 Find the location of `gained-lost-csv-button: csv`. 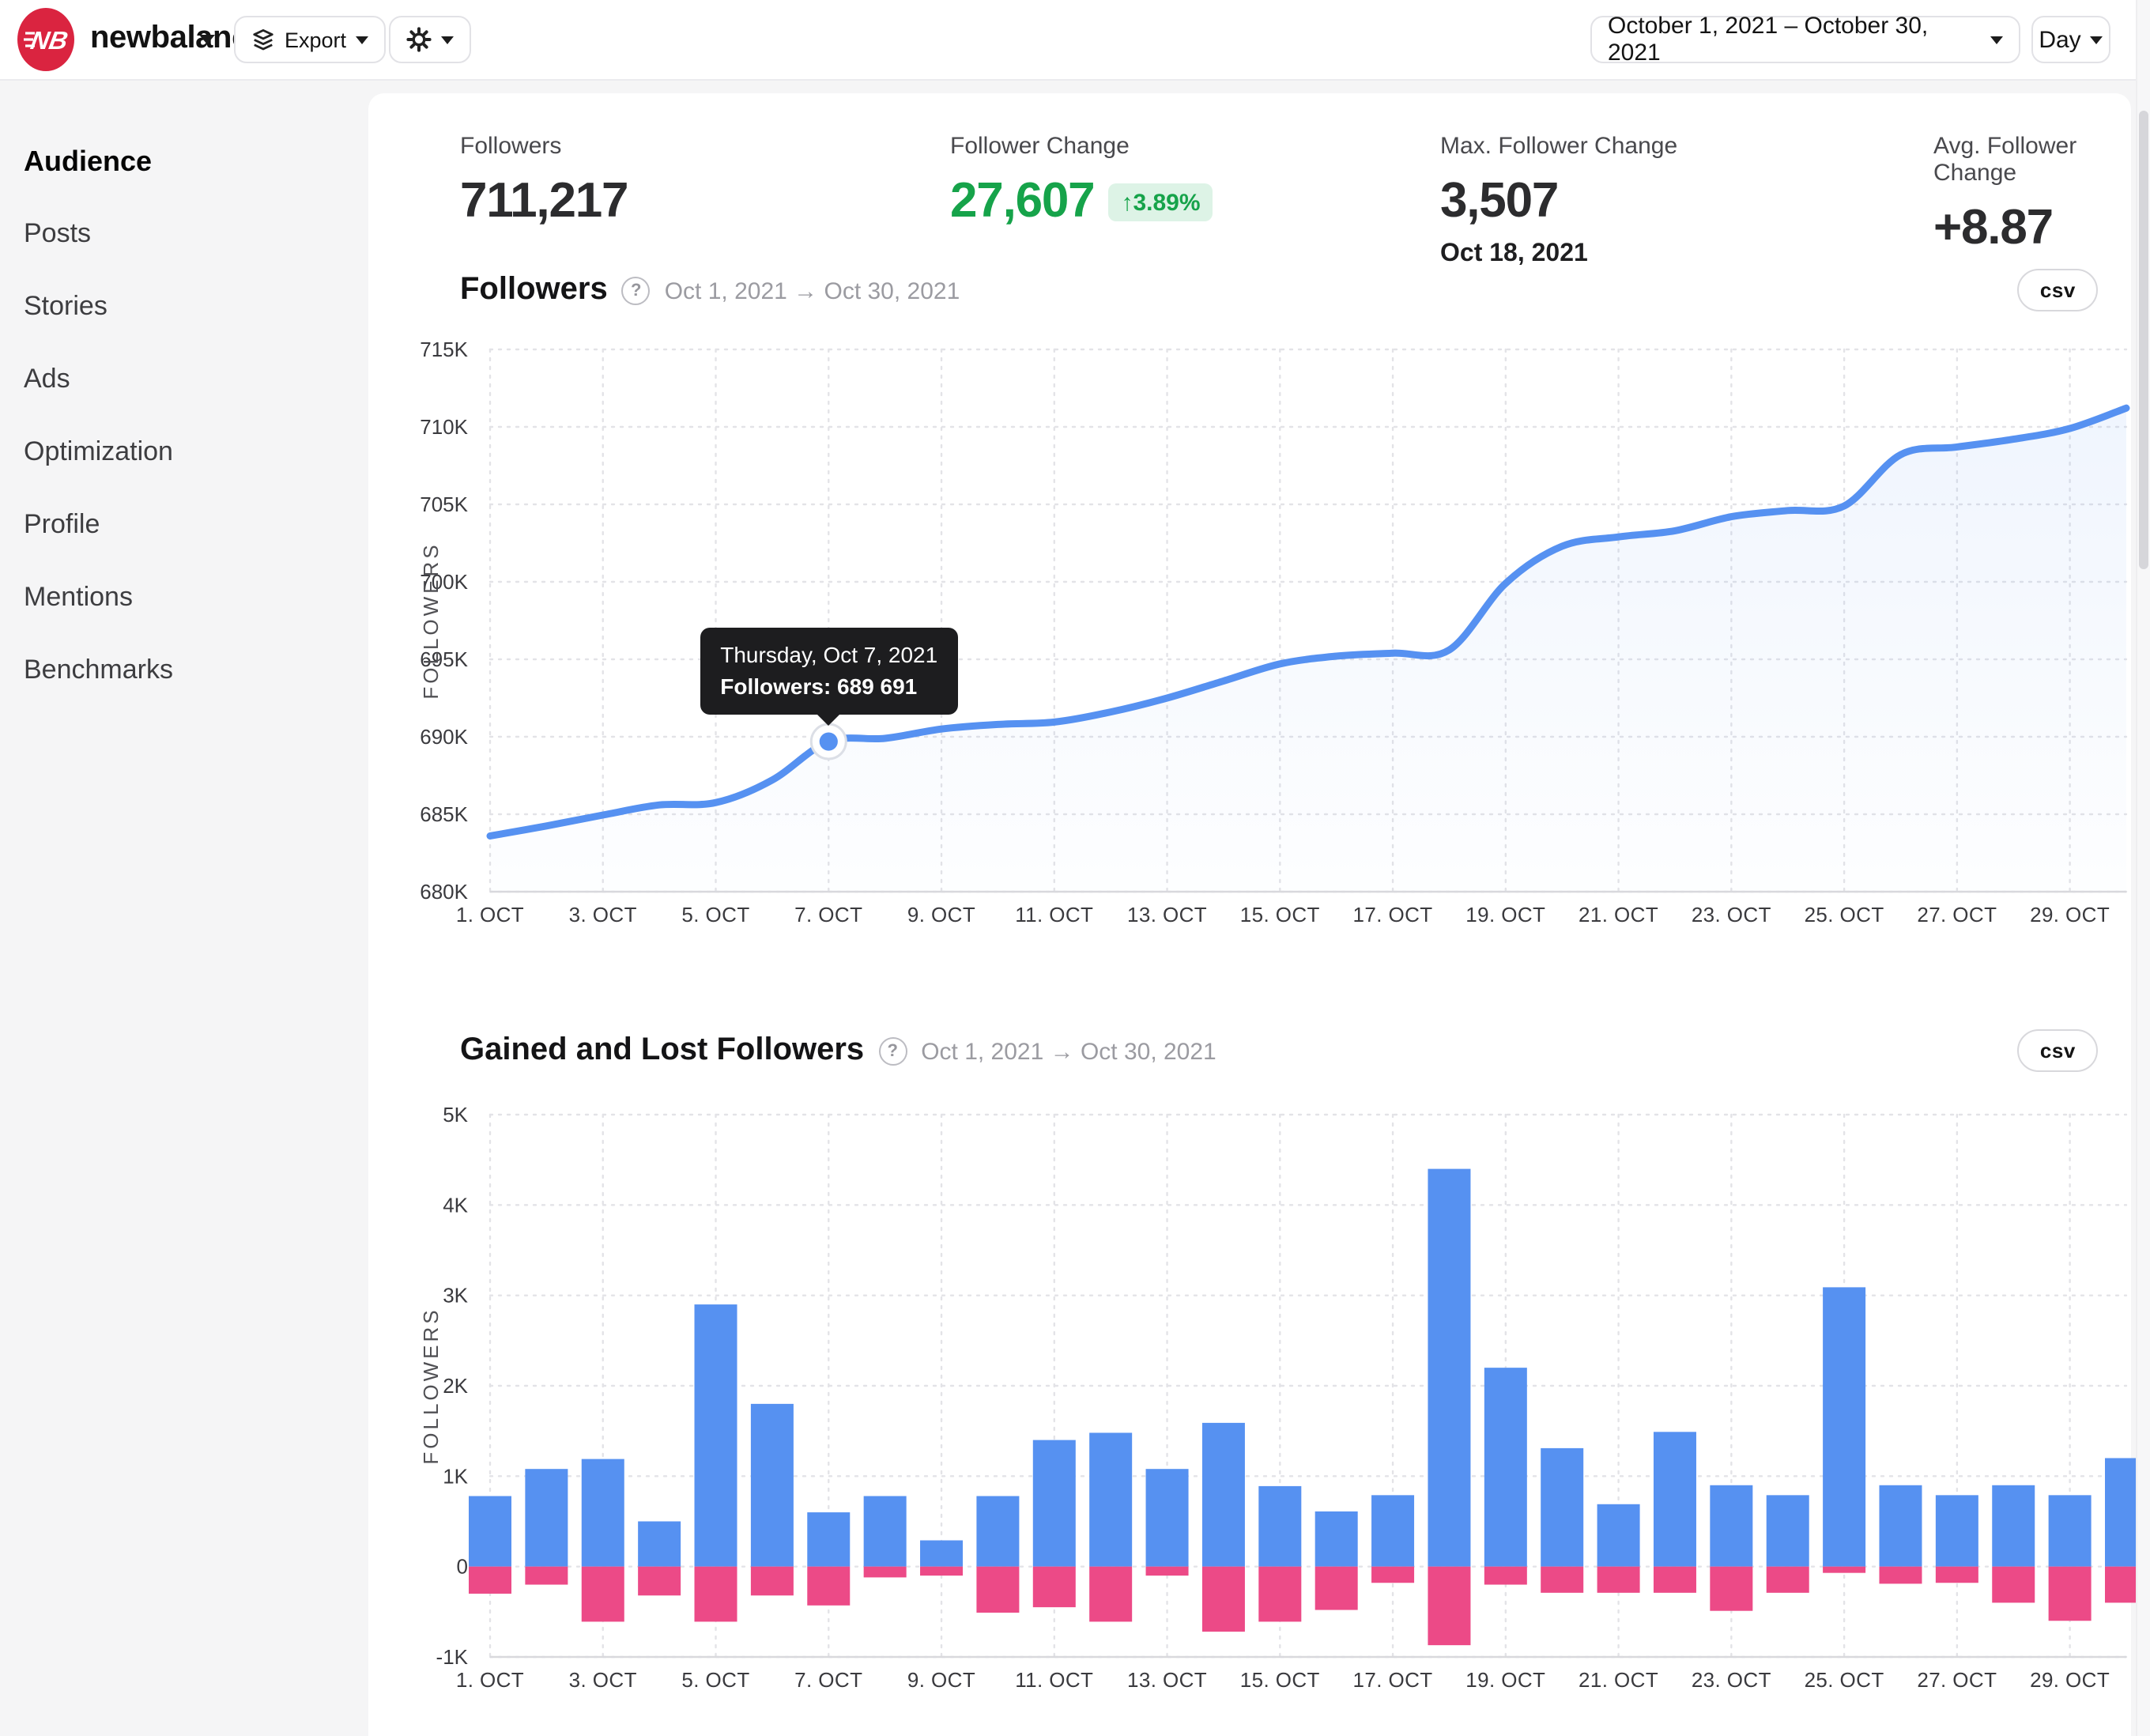

gained-lost-csv-button: csv is located at coordinates (2057, 1050).